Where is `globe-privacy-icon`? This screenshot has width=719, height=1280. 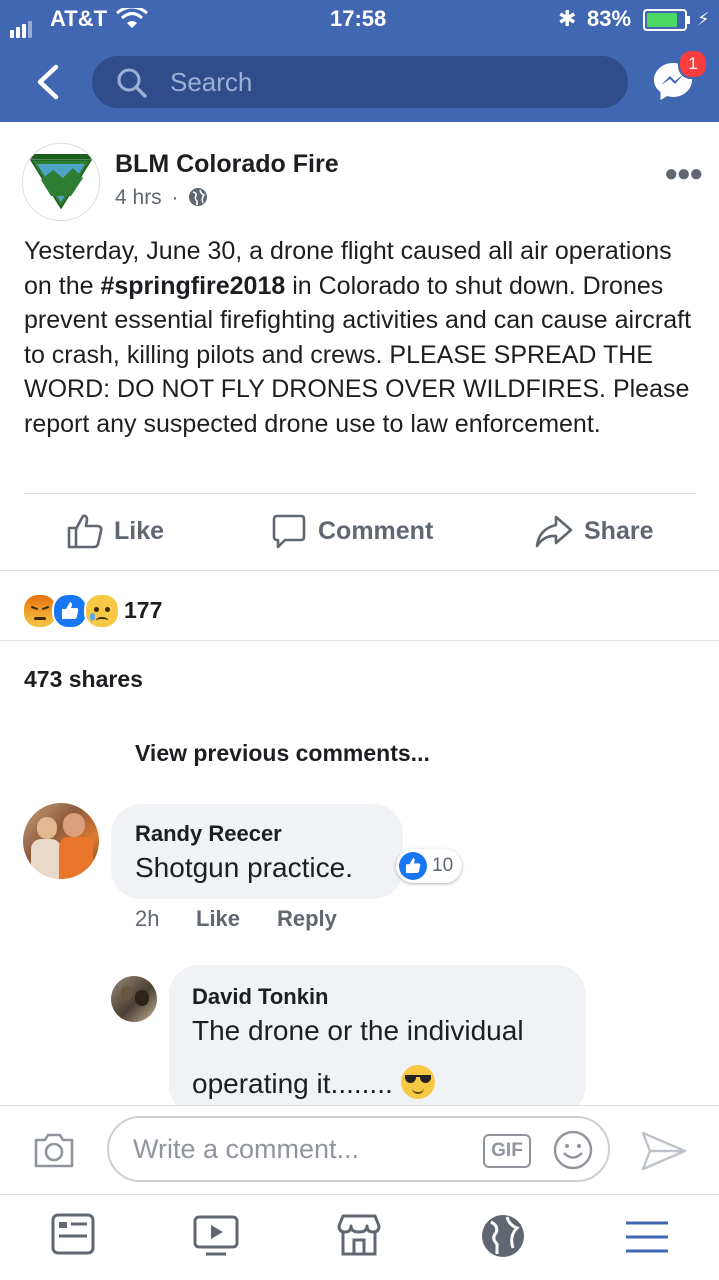
globe-privacy-icon is located at coordinates (198, 197).